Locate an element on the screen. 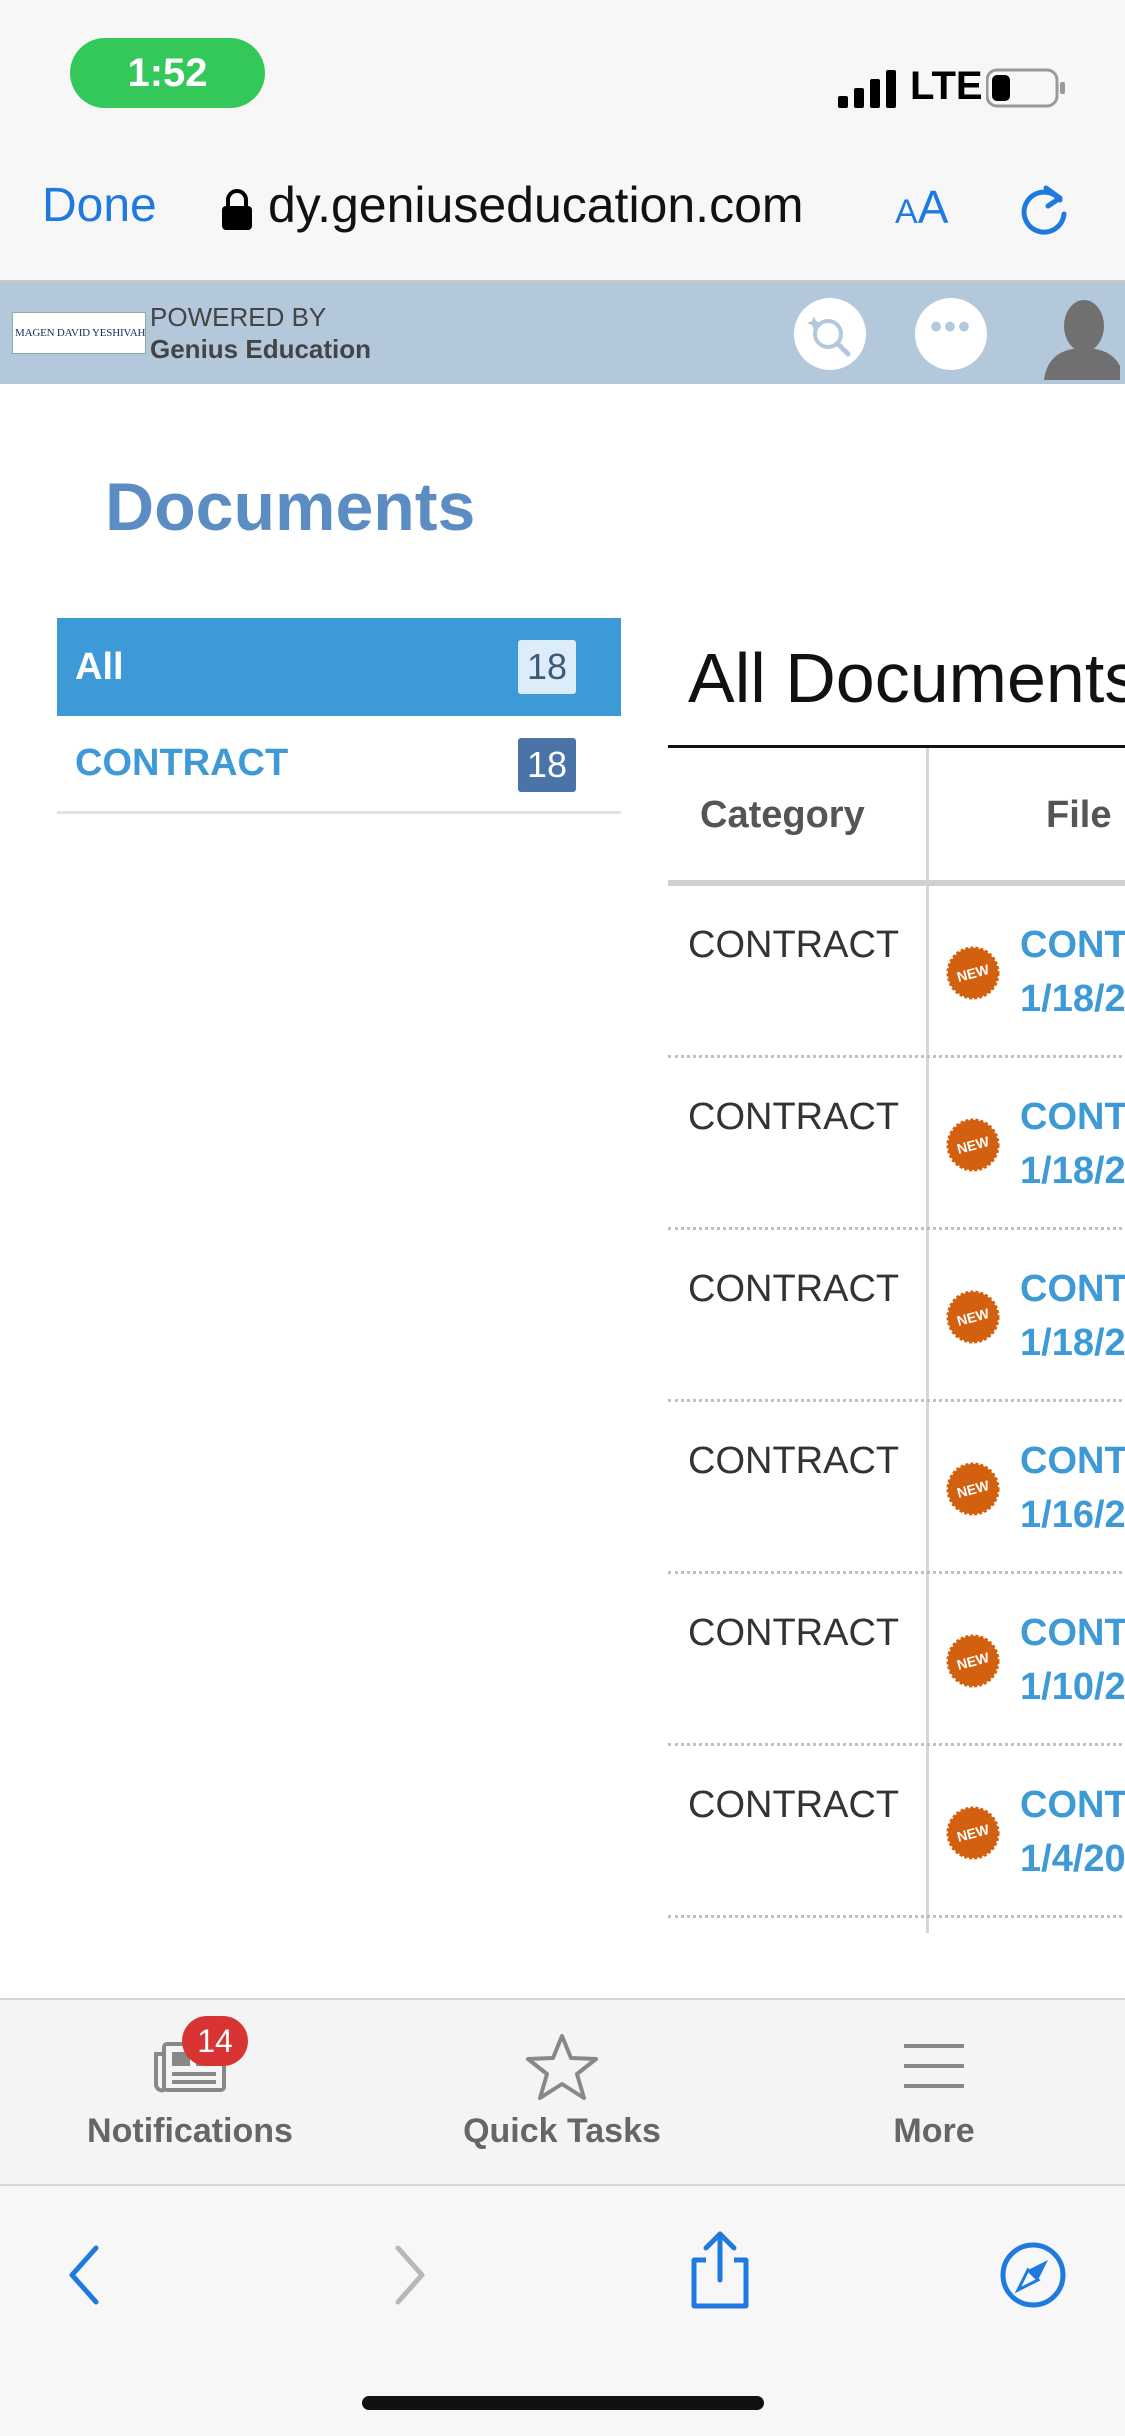 This screenshot has height=2436, width=1125. notification-count-badge: 14 is located at coordinates (215, 2041).